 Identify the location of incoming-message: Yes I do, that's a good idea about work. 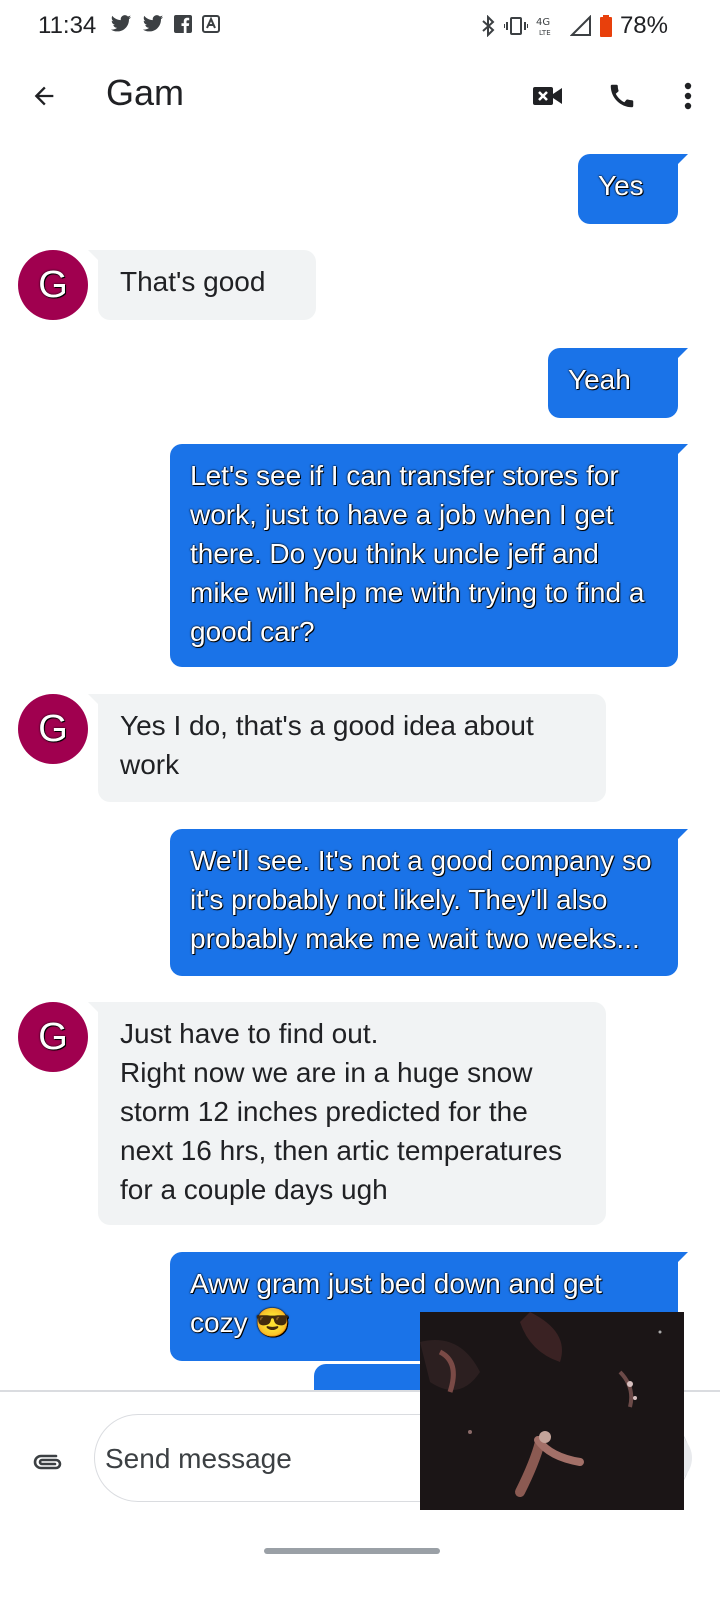
(347, 748).